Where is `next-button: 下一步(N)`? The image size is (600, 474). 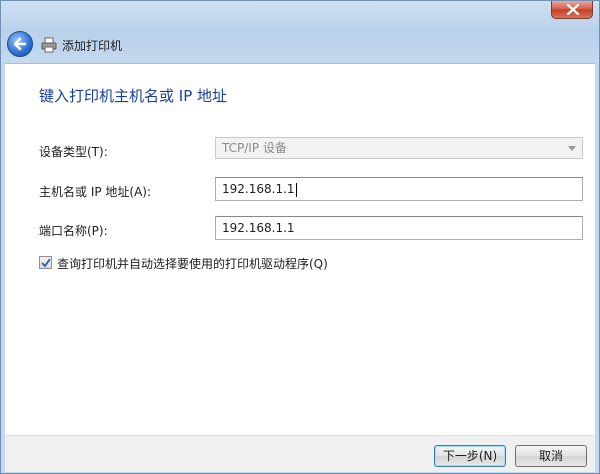 next-button: 下一步(N) is located at coordinates (470, 456).